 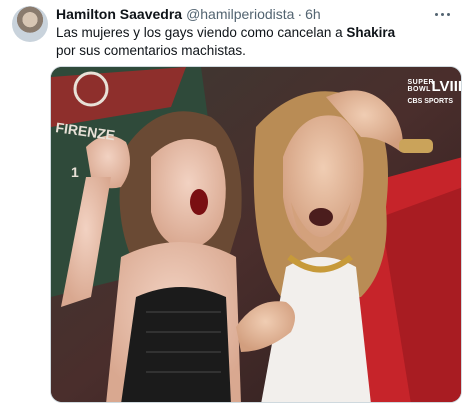 I want to click on more-horizontal-icon, so click(x=442, y=14).